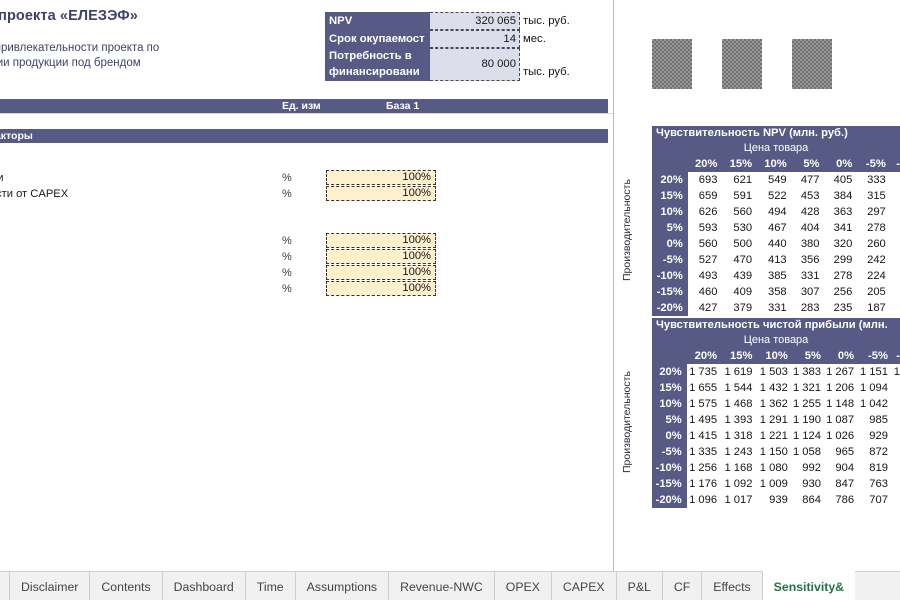 Image resolution: width=900 pixels, height=600 pixels. I want to click on cell: 530, so click(740, 228).